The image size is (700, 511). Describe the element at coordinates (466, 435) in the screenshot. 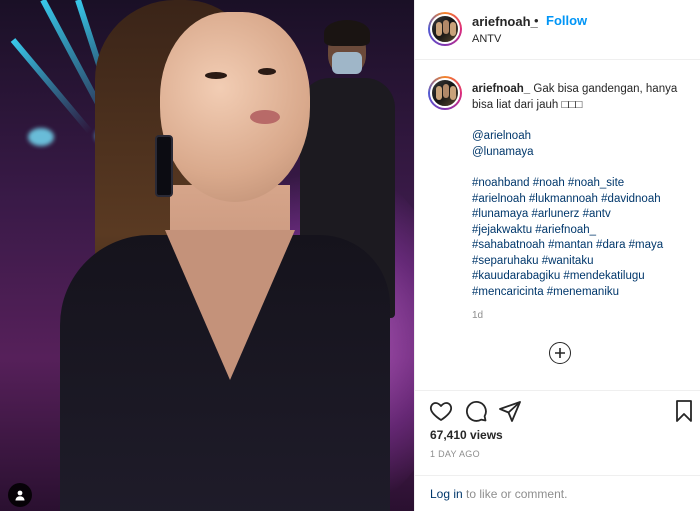

I see `views-count: 67,410 views` at that location.